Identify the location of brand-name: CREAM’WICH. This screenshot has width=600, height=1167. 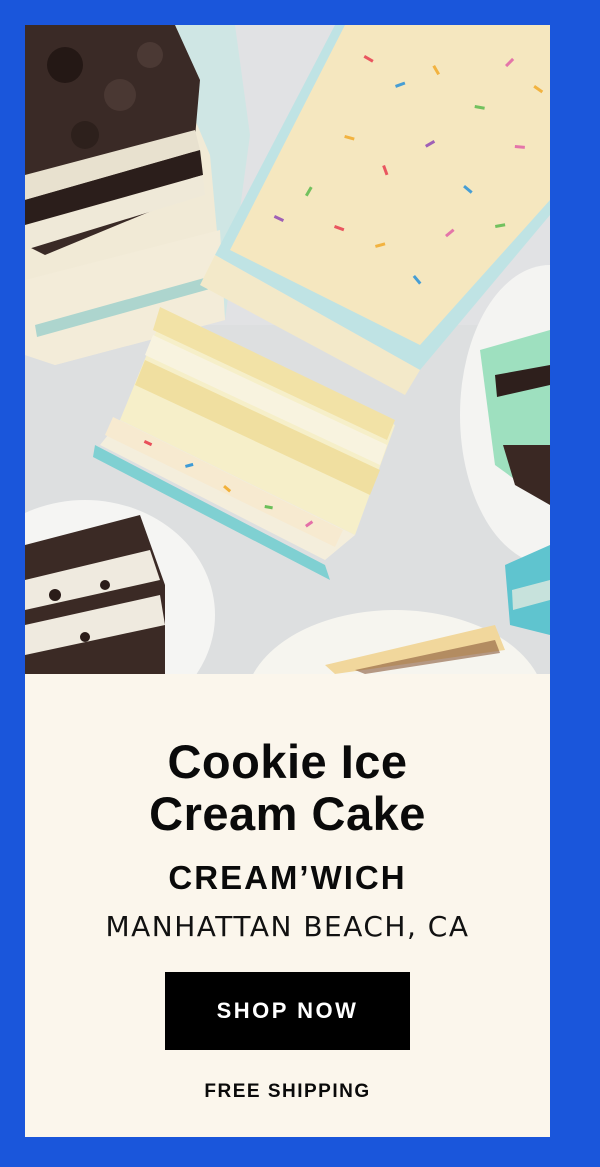
(287, 877).